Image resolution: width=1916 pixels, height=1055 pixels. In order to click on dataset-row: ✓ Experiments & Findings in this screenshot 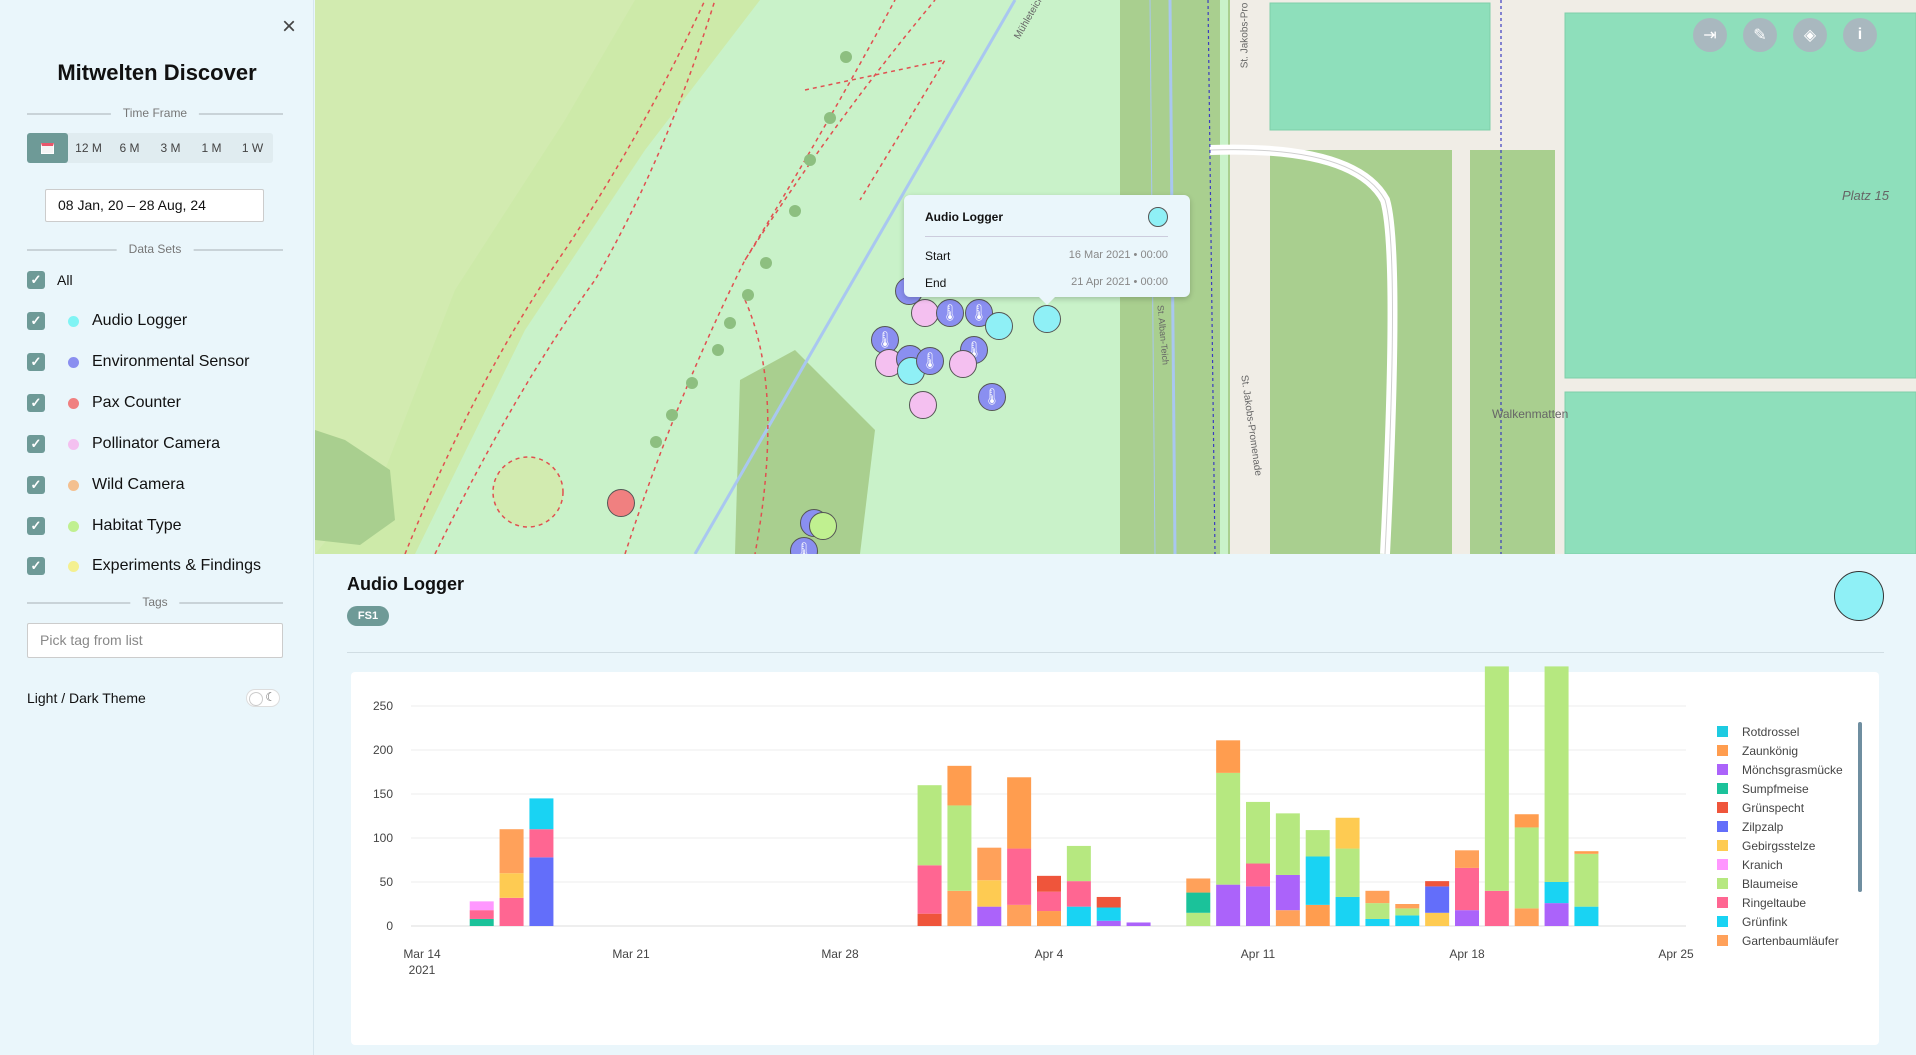, I will do `click(144, 566)`.